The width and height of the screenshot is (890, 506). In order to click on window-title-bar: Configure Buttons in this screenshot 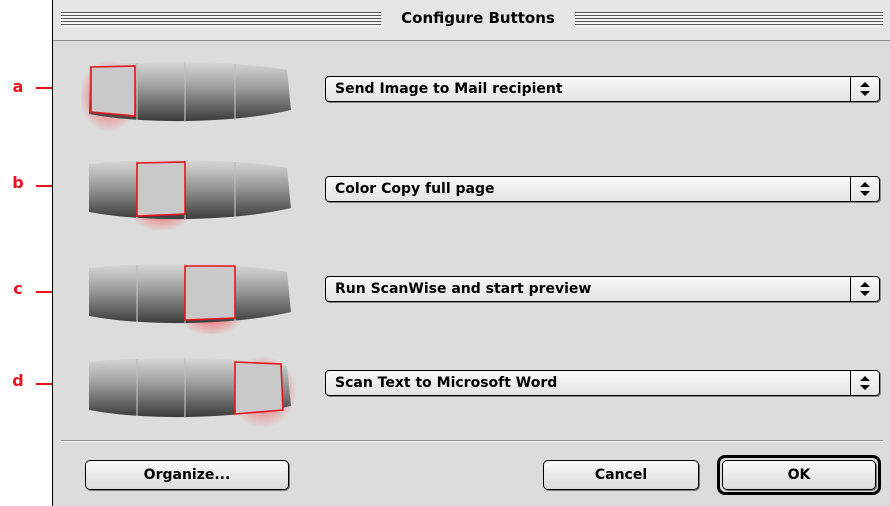, I will do `click(471, 20)`.